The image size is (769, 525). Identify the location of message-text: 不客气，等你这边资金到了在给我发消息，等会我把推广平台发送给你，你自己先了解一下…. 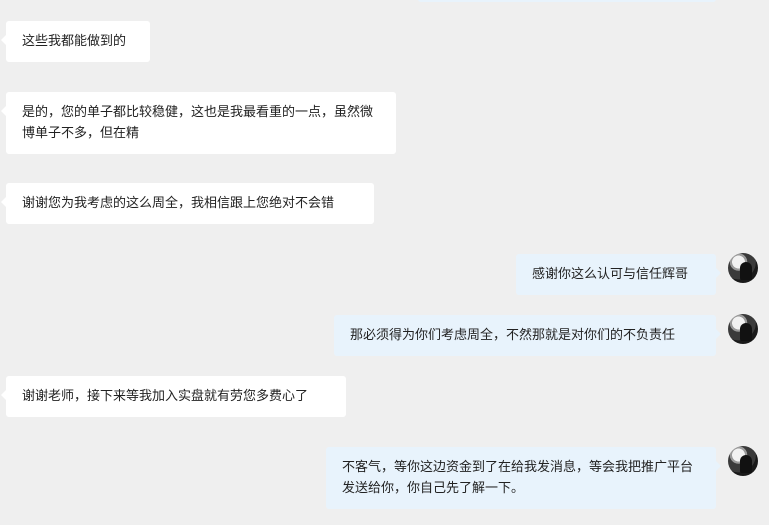
(518, 478).